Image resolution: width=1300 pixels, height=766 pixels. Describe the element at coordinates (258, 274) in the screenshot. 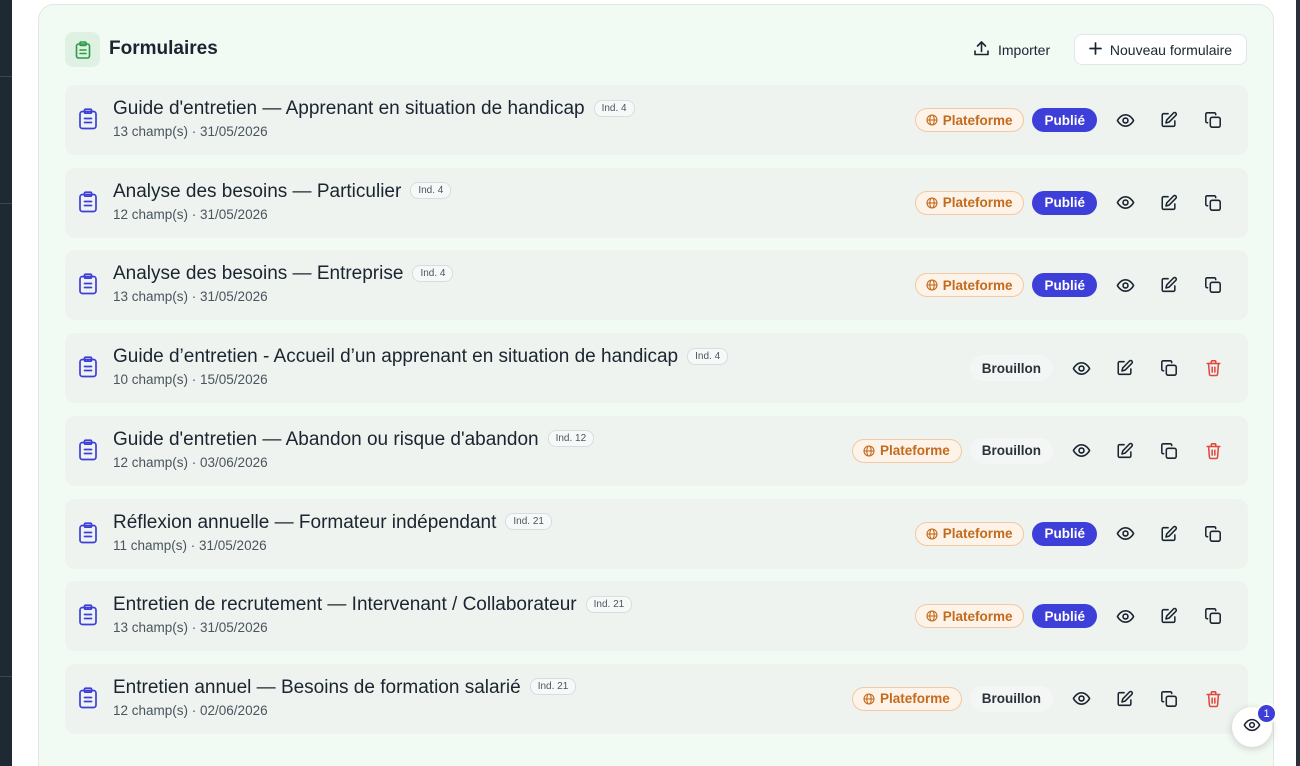

I see `form-title: Analyse des besoins — Entreprise` at that location.